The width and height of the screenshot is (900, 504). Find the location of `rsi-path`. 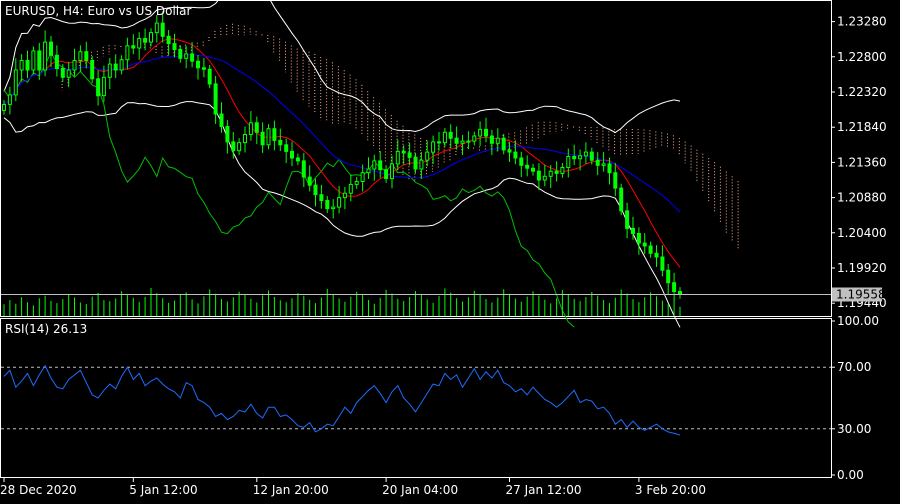

rsi-path is located at coordinates (342, 400).